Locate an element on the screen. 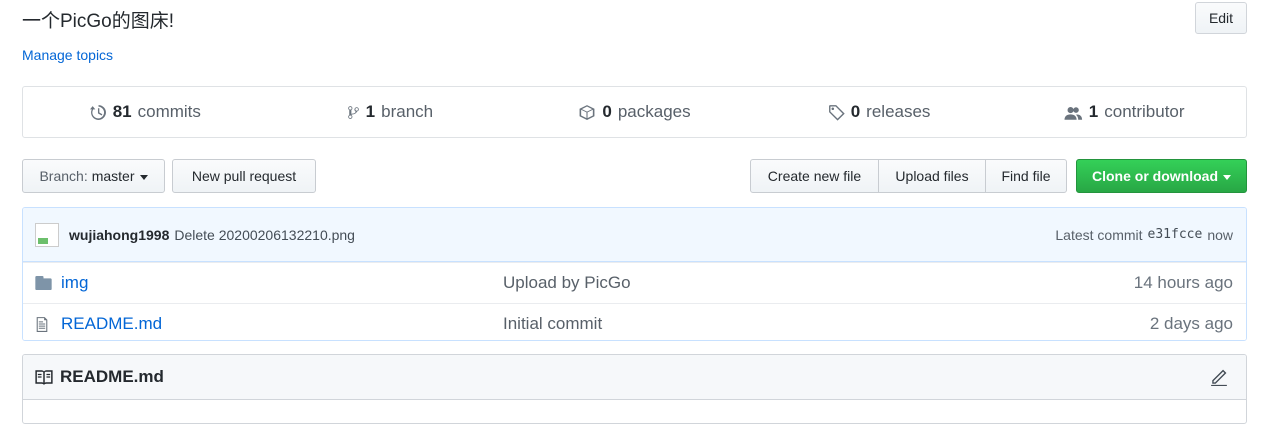  branches-count: 1 is located at coordinates (370, 111).